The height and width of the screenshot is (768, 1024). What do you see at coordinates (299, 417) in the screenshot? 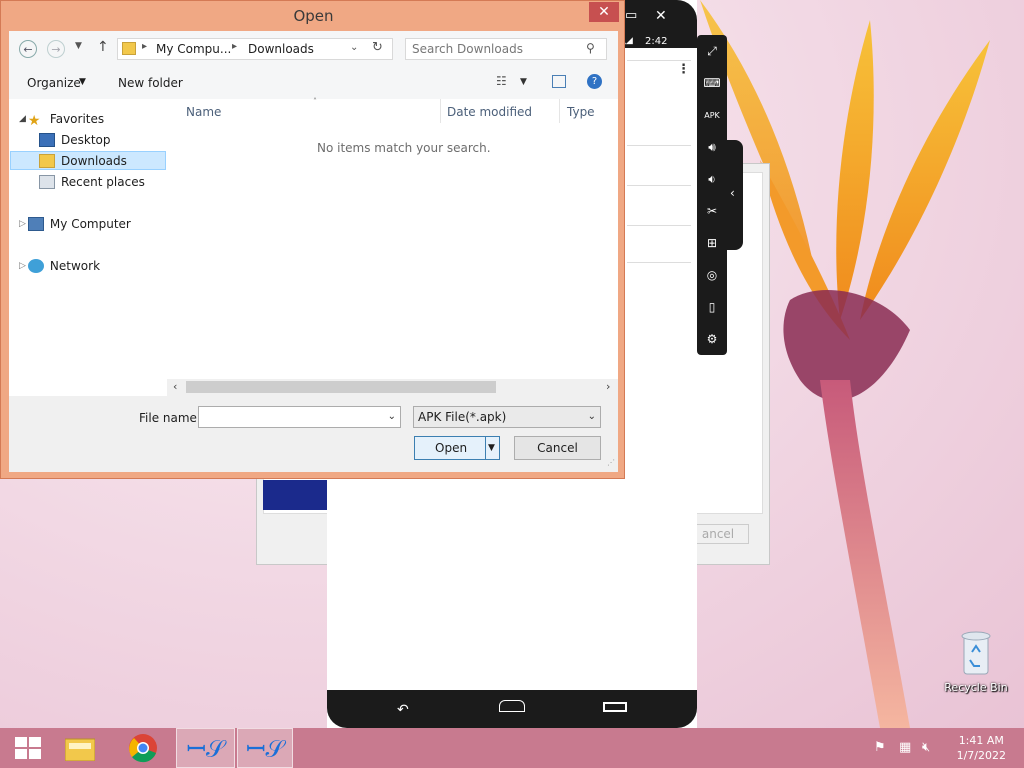
I see `file-name-input: ⌄` at bounding box center [299, 417].